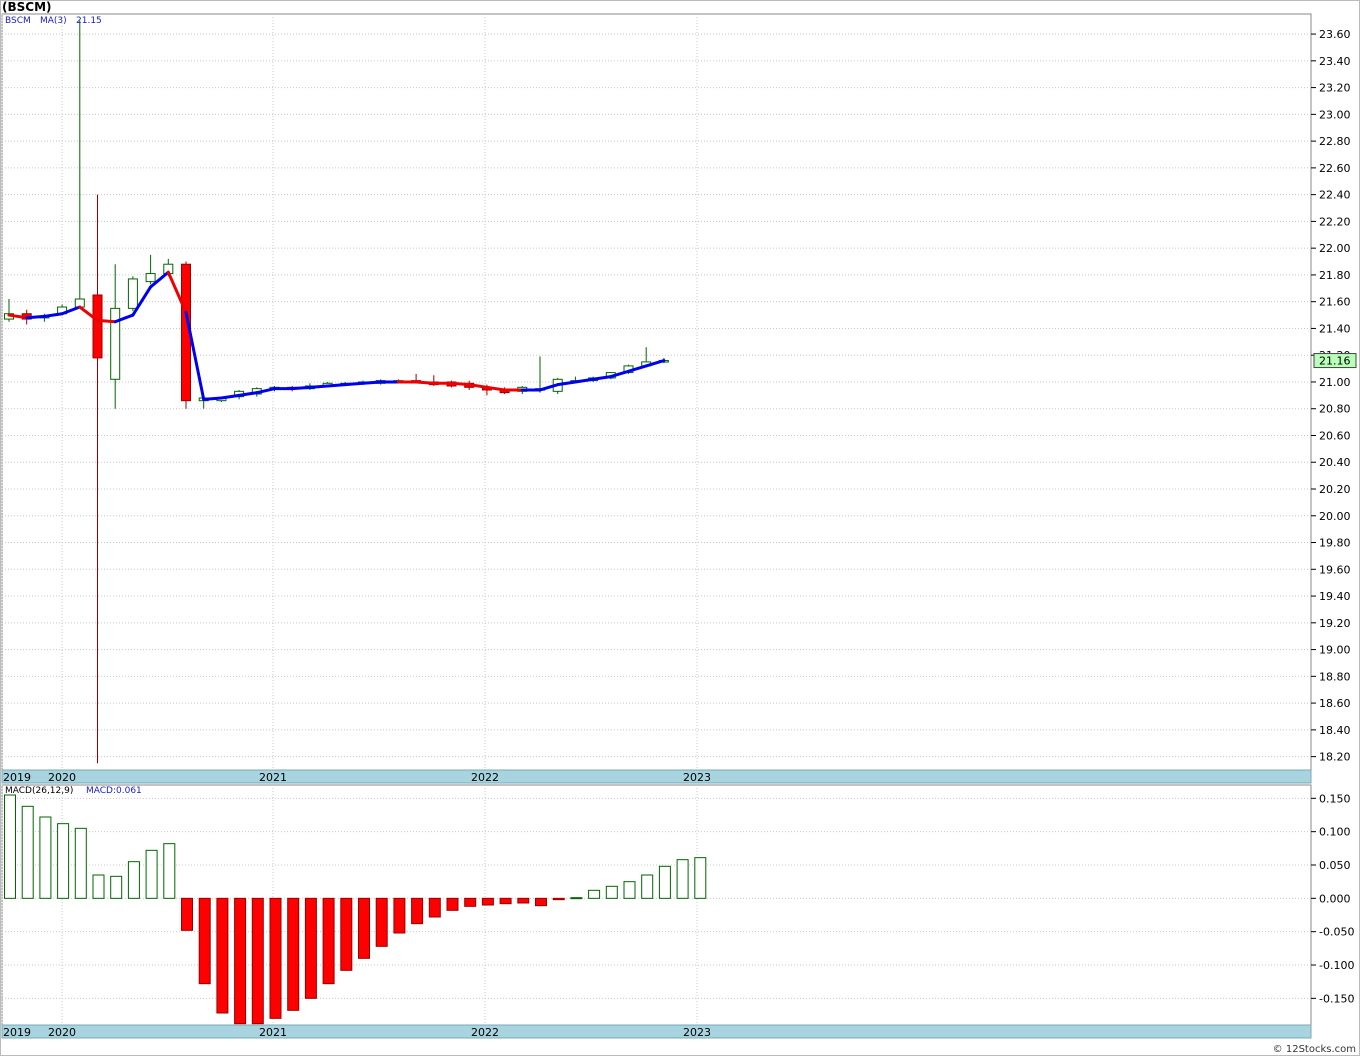  I want to click on legend-macd-label: MACD(26,12,9), so click(39, 791).